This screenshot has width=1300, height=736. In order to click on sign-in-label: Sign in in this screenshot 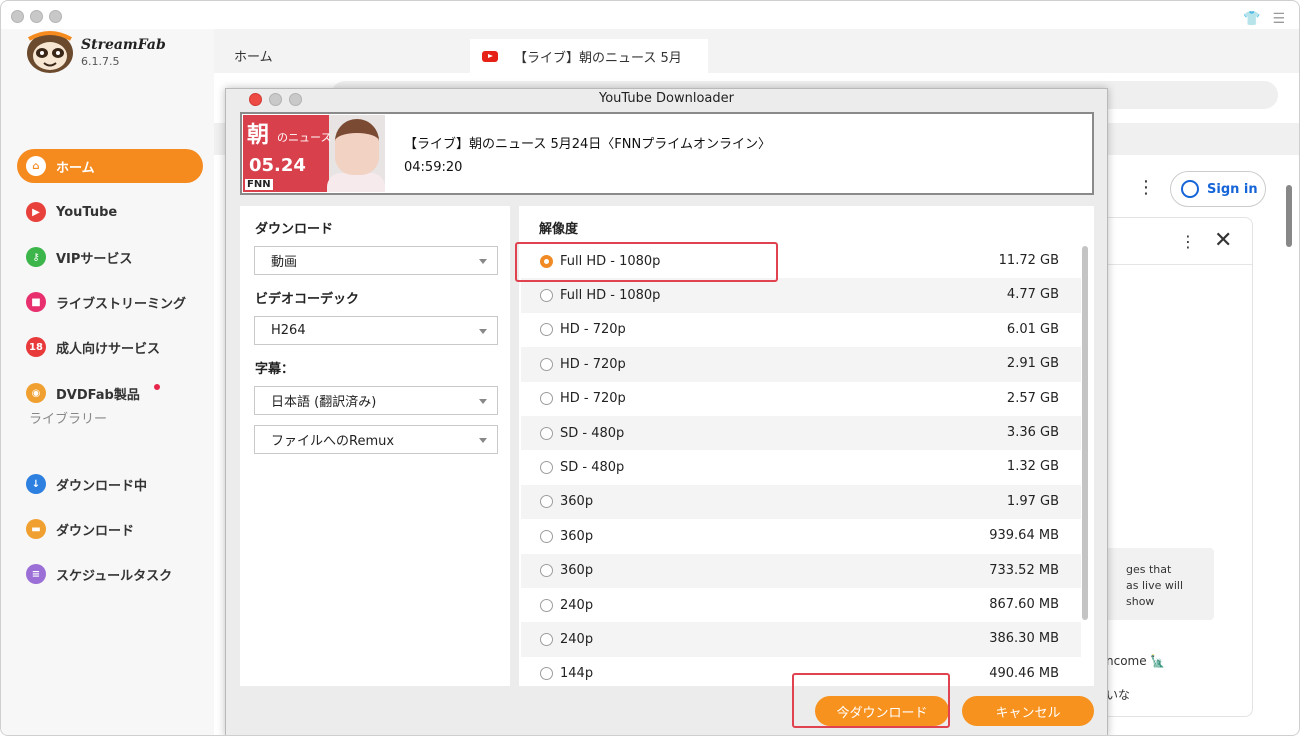, I will do `click(1232, 189)`.